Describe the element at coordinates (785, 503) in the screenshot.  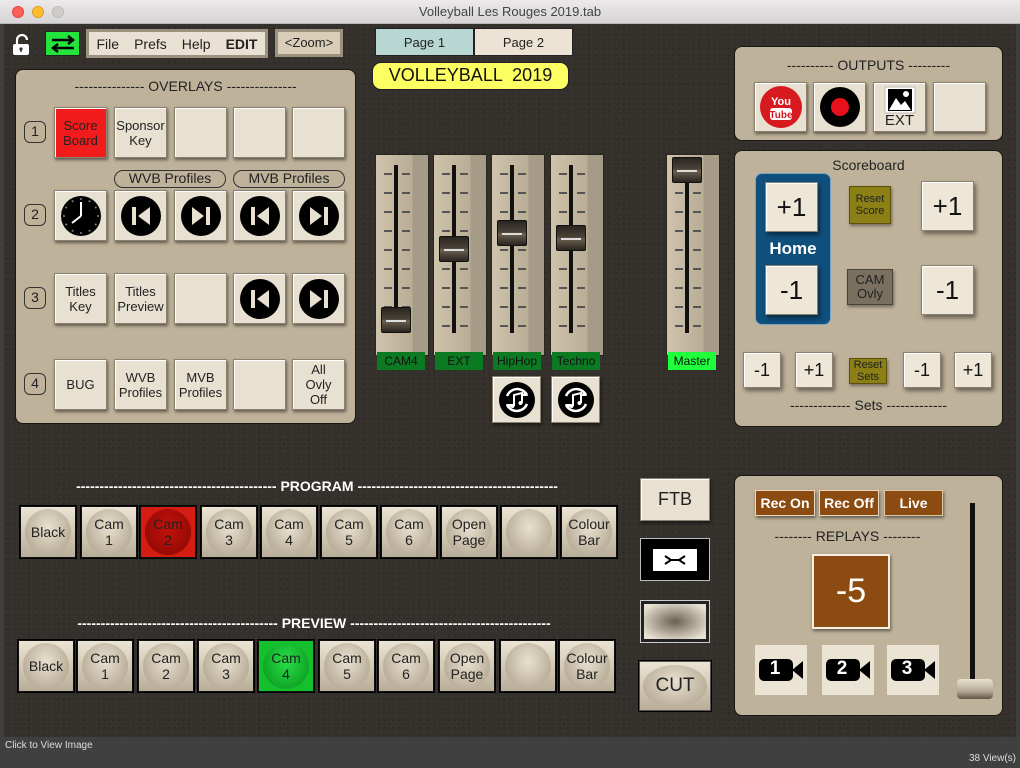
I see `rec-on-button: Rec On` at that location.